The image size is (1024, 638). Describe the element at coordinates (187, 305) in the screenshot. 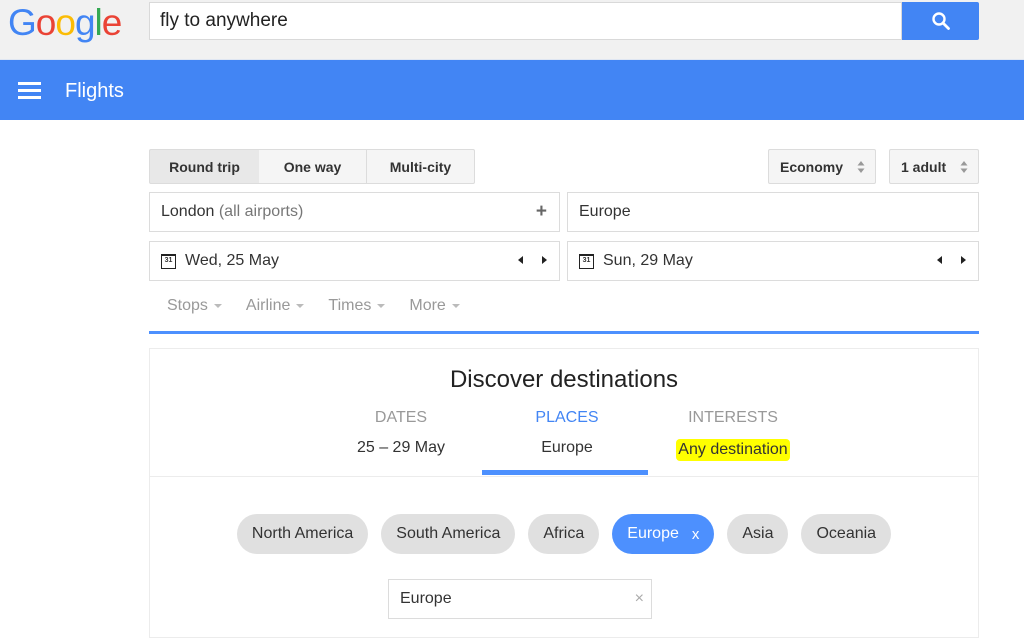

I see `filter-label: Stops` at that location.